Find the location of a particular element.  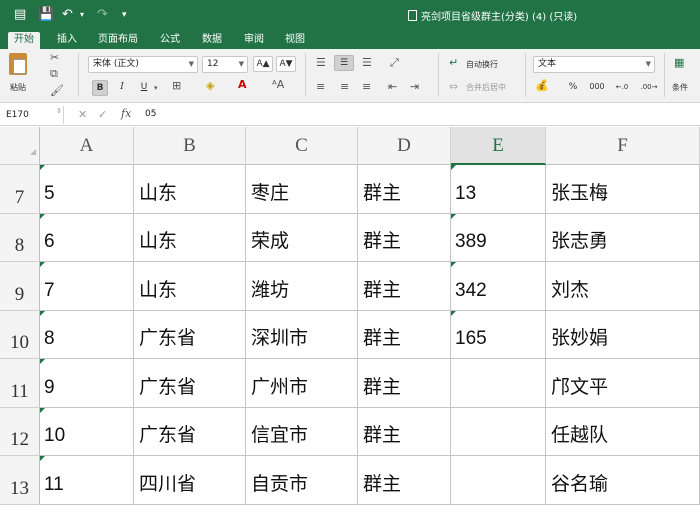

decrease-indent-icon: ⇤ is located at coordinates (392, 87).